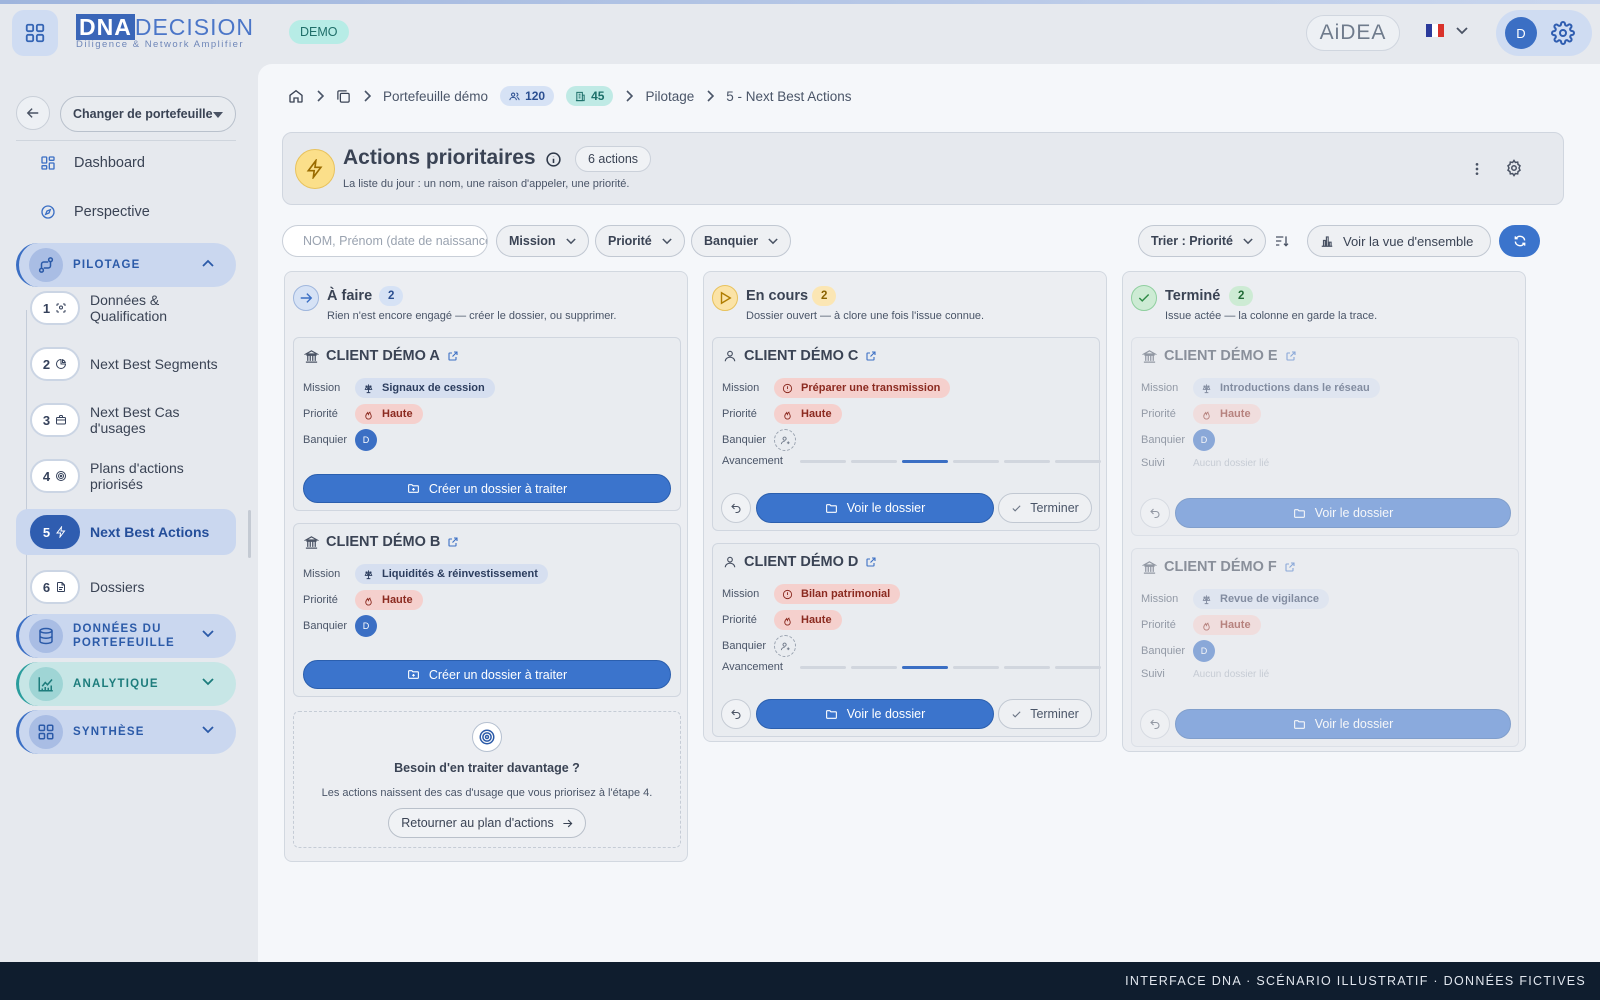 The width and height of the screenshot is (1600, 1000). What do you see at coordinates (126, 587) in the screenshot?
I see `step-6-dossiers: 6 Dossiers` at bounding box center [126, 587].